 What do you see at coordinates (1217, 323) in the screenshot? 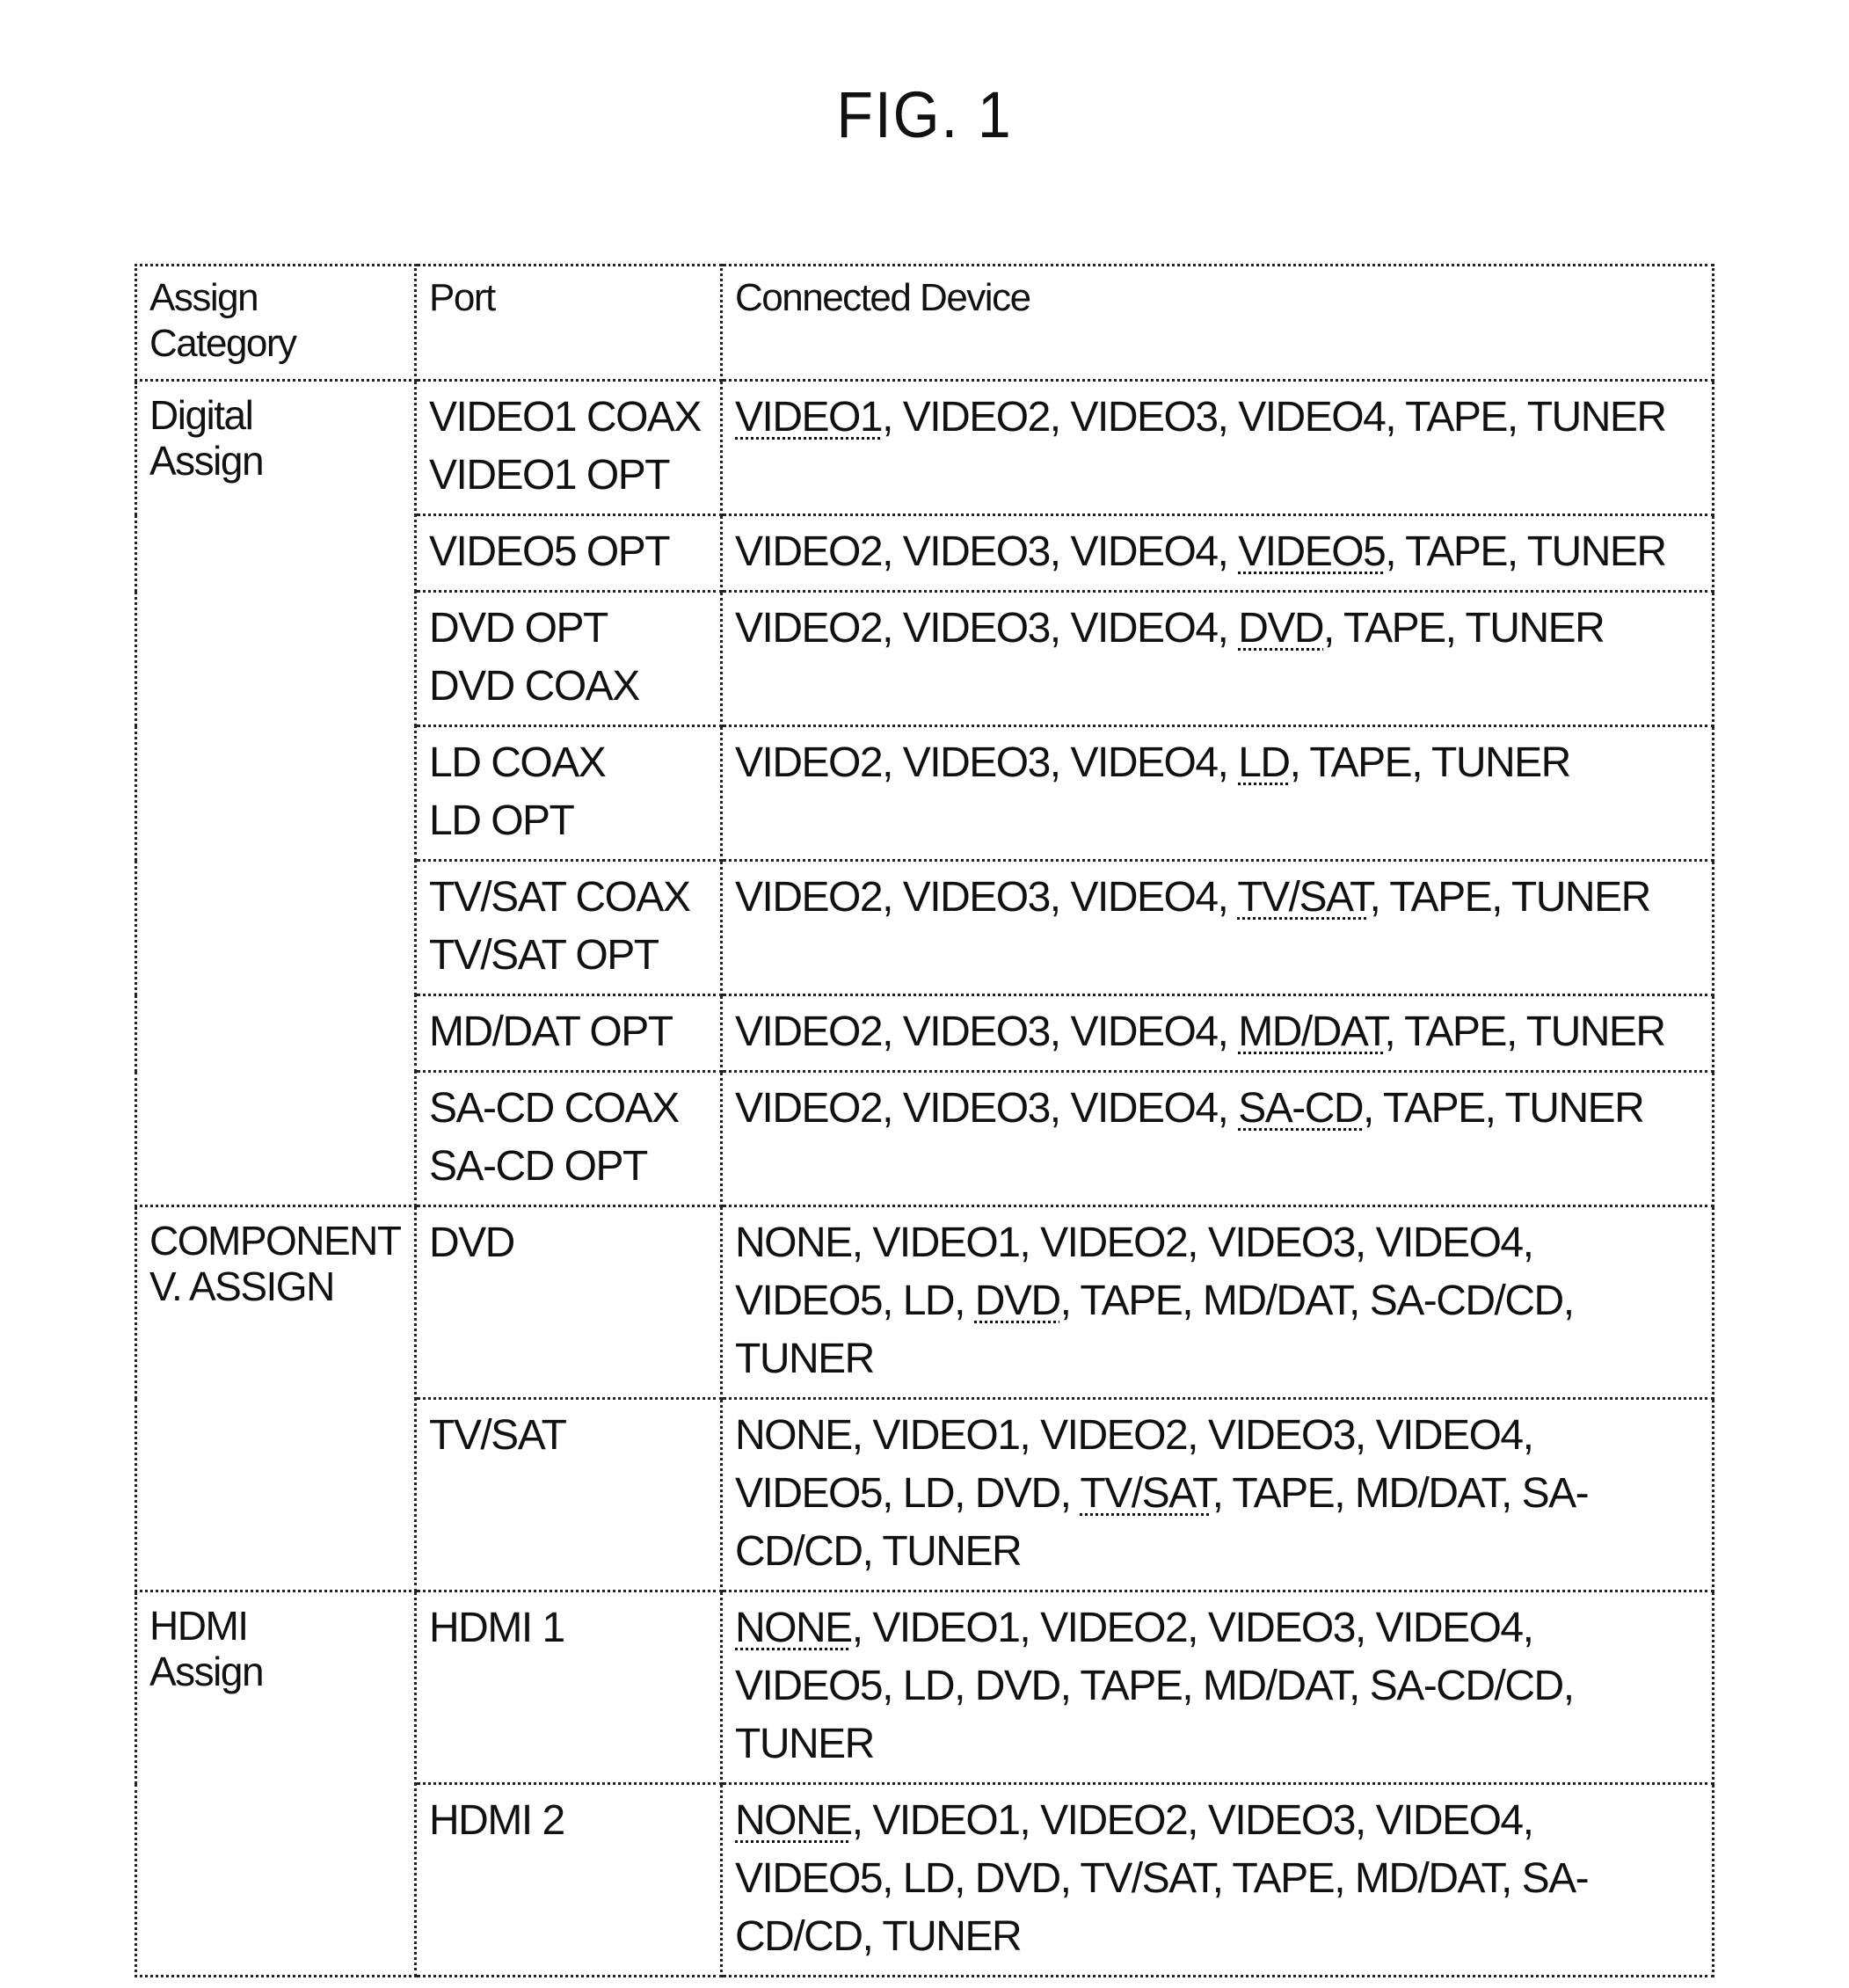
I see `header-connected-device: Connected Device` at bounding box center [1217, 323].